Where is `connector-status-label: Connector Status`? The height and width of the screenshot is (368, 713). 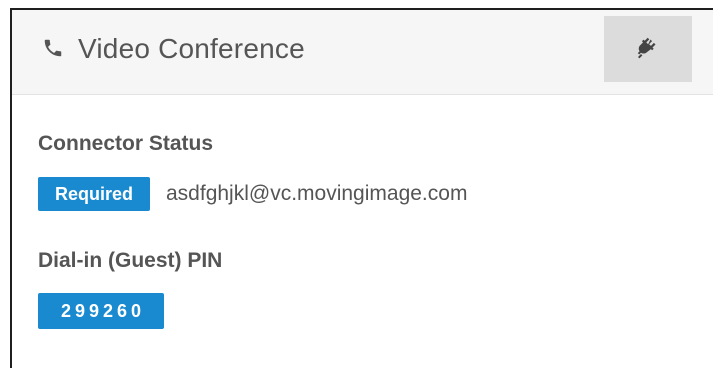
connector-status-label: Connector Status is located at coordinates (126, 143).